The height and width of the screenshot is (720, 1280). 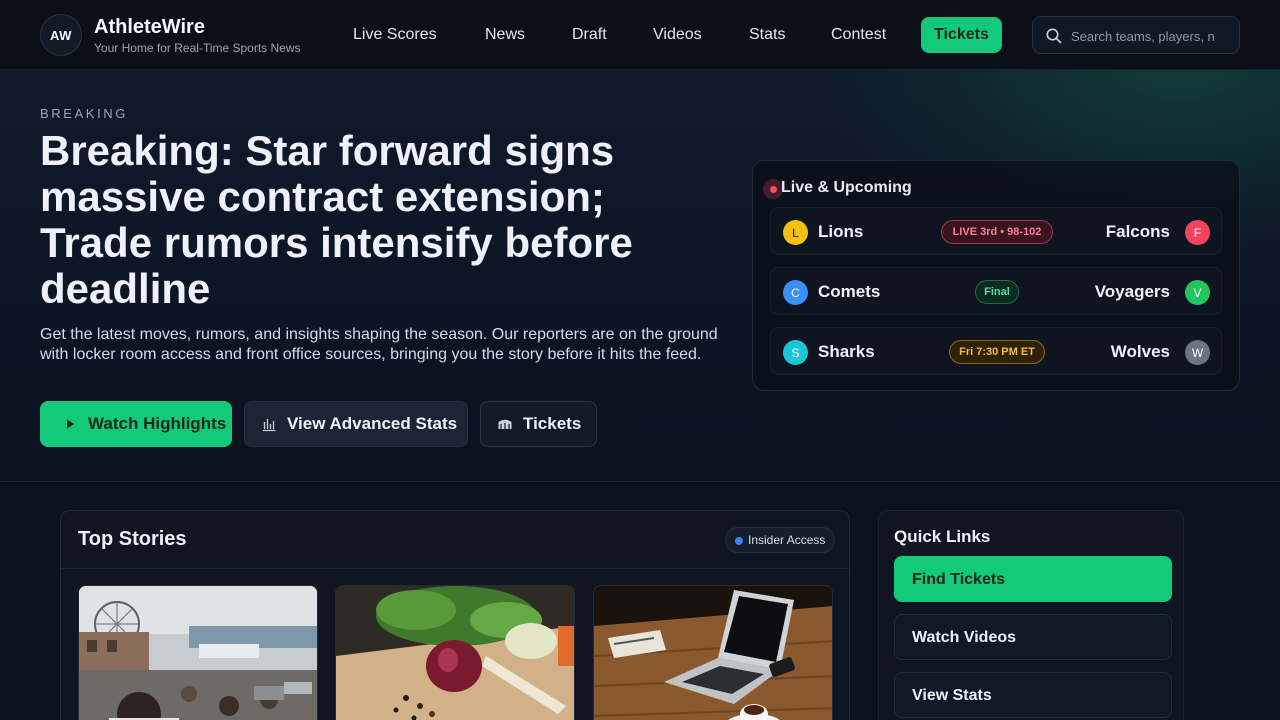 I want to click on team-name-away: Voyagers, so click(x=1132, y=291).